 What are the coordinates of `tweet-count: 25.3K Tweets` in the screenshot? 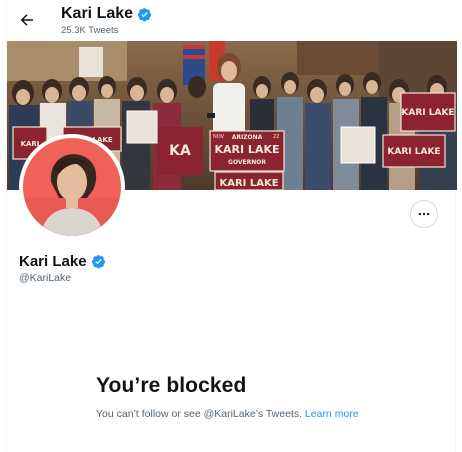 It's located at (90, 30).